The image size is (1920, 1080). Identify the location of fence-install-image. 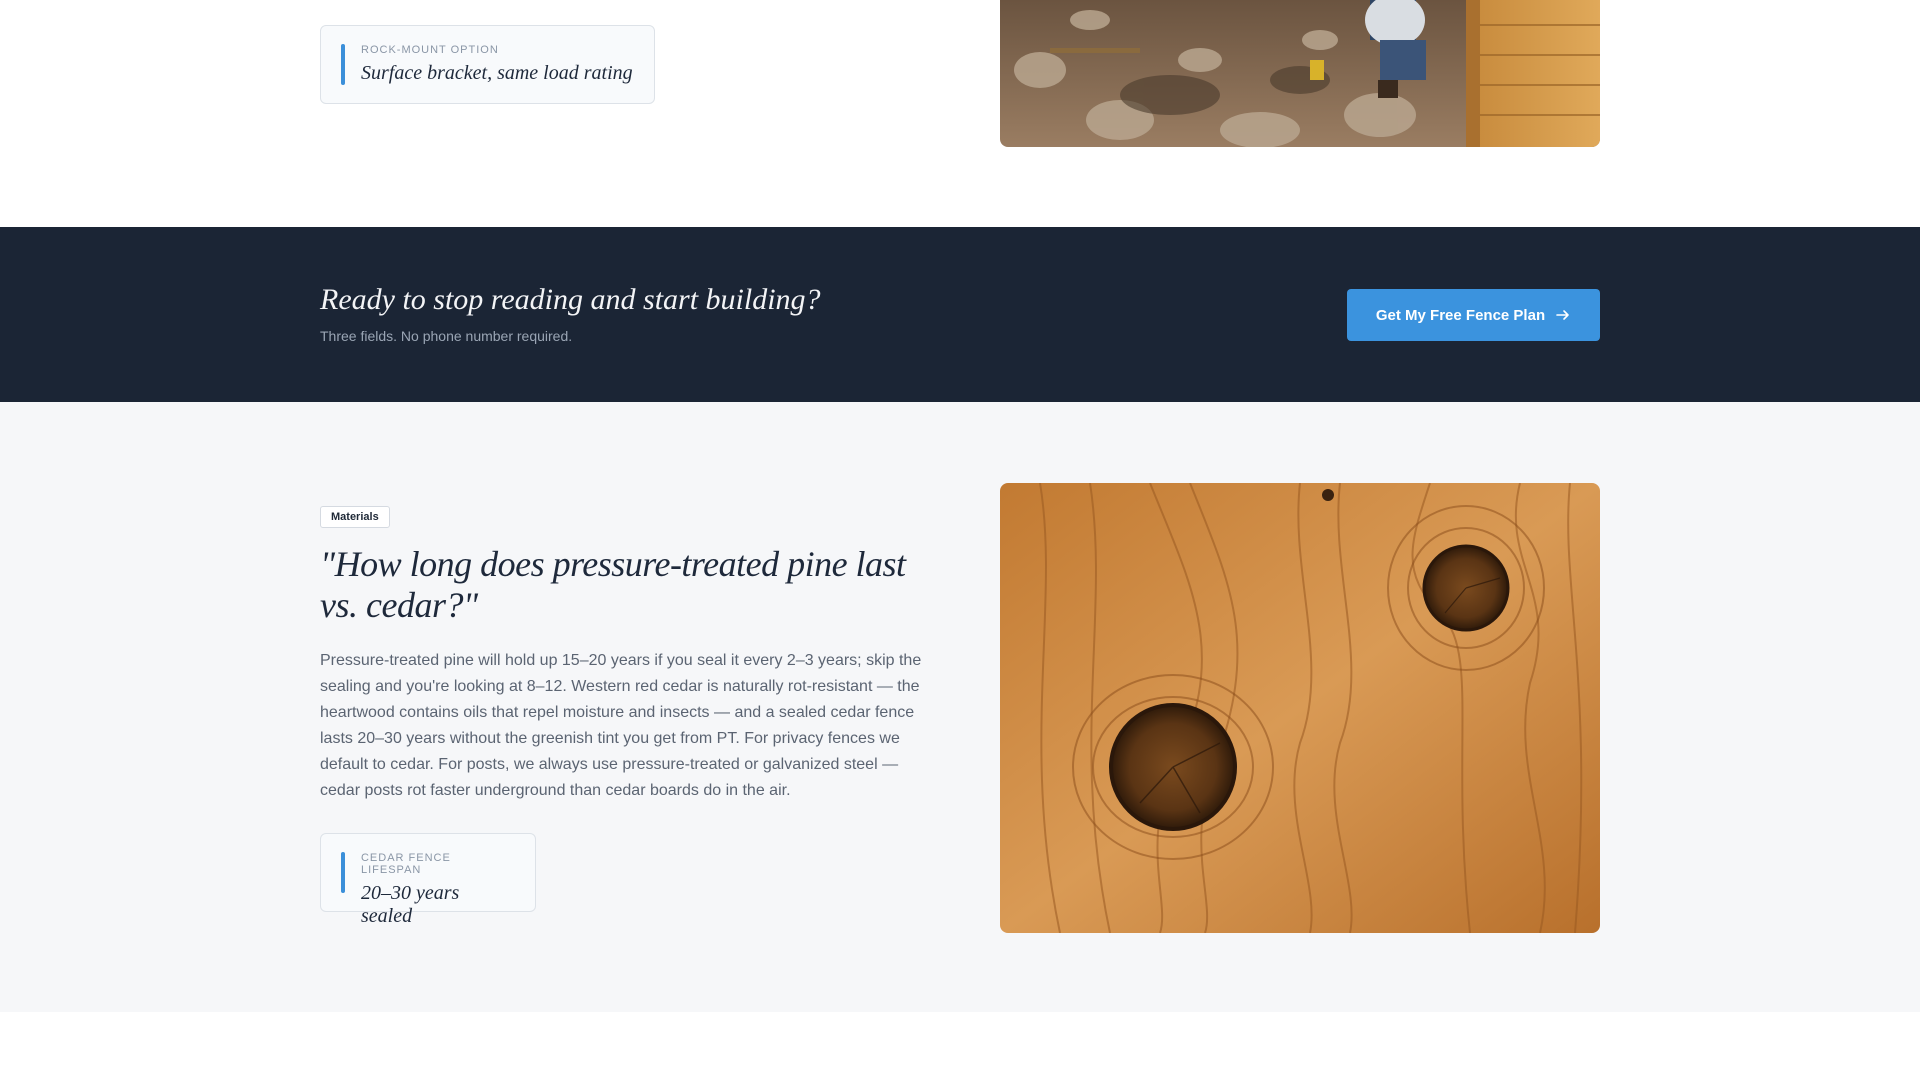
(1300, 73).